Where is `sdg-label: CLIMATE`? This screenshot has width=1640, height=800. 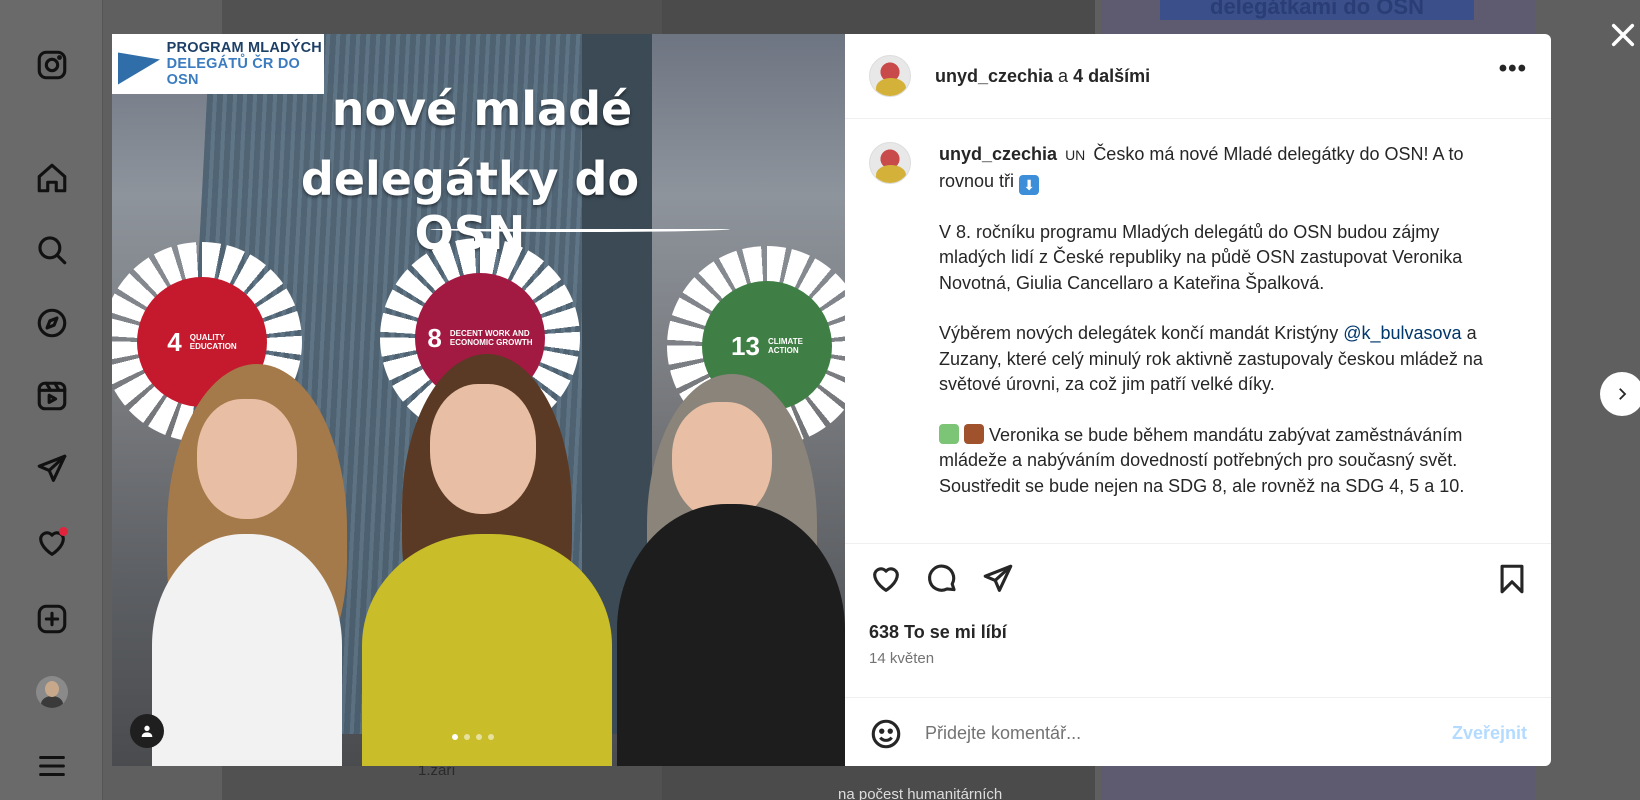
sdg-label: CLIMATE is located at coordinates (785, 341).